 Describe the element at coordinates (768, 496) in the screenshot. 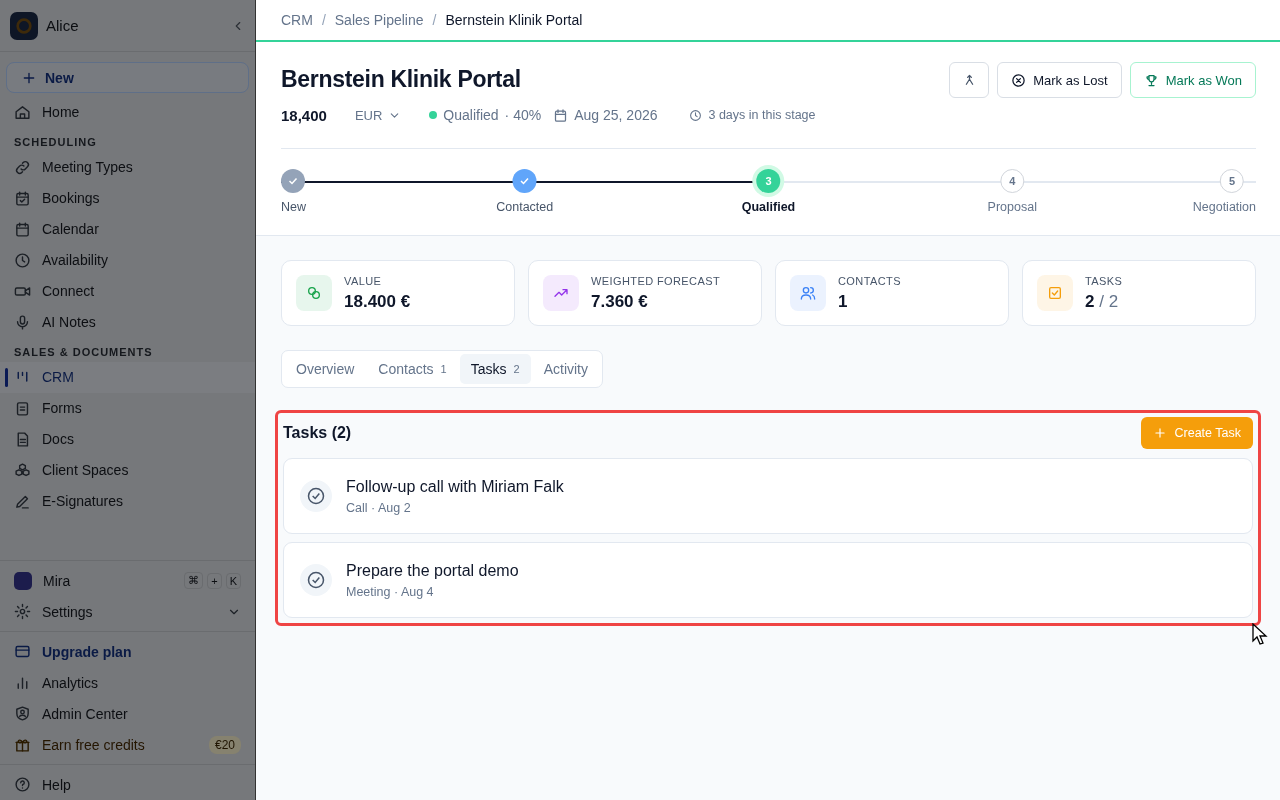

I see `task-card: Follow-up call with Miriam Falk Call · Aug 2` at that location.